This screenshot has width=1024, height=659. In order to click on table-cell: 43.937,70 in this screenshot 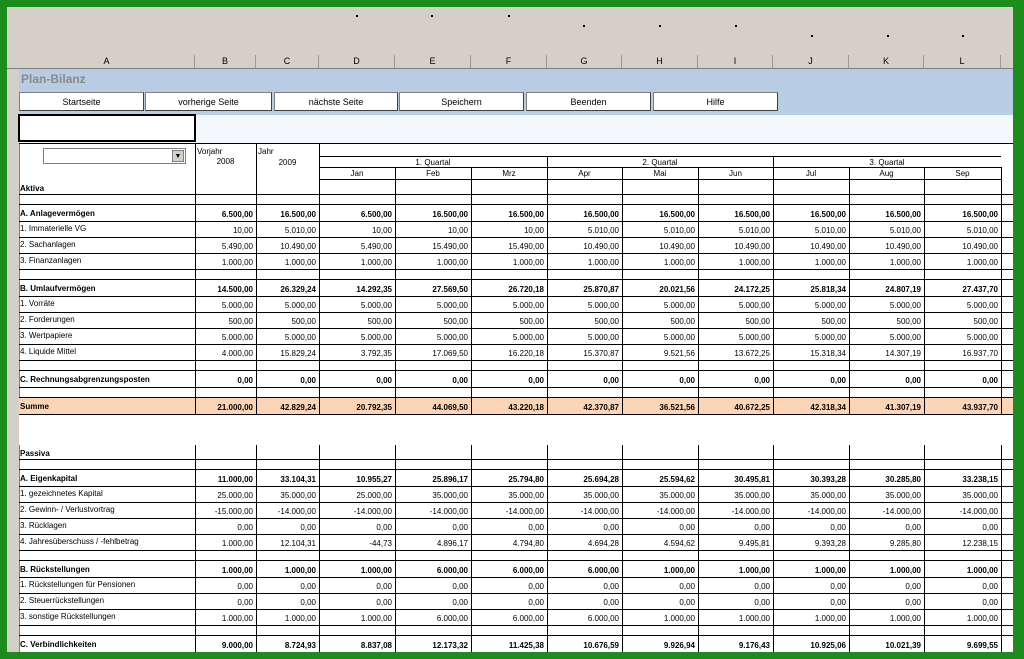, I will do `click(961, 408)`.